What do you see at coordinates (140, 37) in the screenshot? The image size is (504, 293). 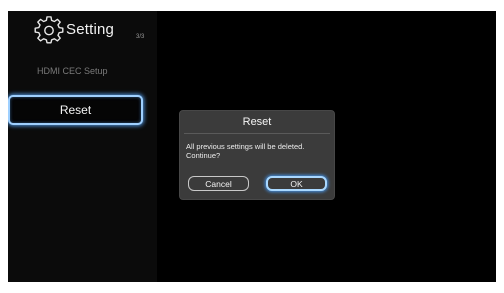 I see `page-indicator: 3/3` at bounding box center [140, 37].